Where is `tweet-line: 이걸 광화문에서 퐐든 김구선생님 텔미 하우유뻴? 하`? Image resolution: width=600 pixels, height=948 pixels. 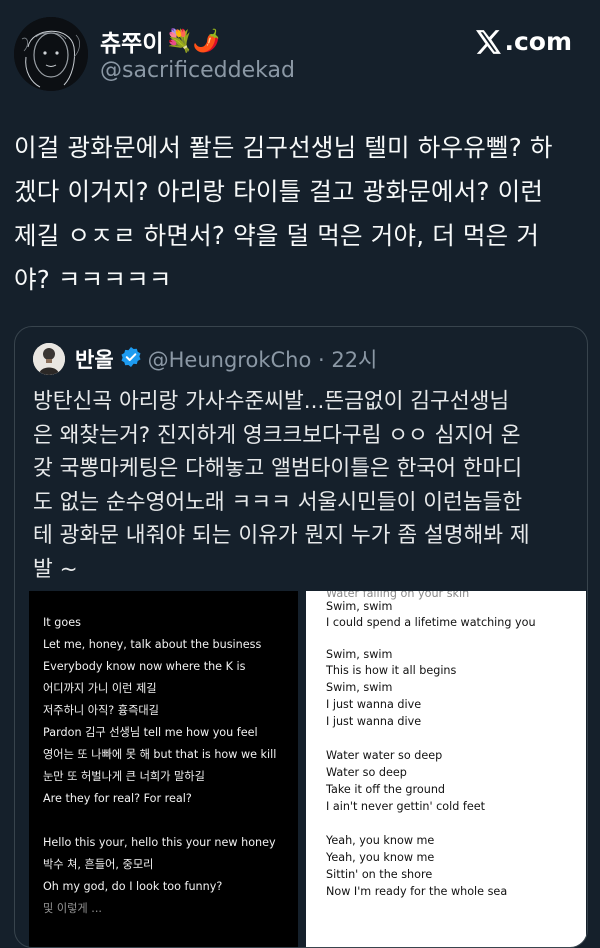
tweet-line: 이걸 광화문에서 퐐든 김구선생님 텔미 하우유뻴? 하 is located at coordinates (283, 147).